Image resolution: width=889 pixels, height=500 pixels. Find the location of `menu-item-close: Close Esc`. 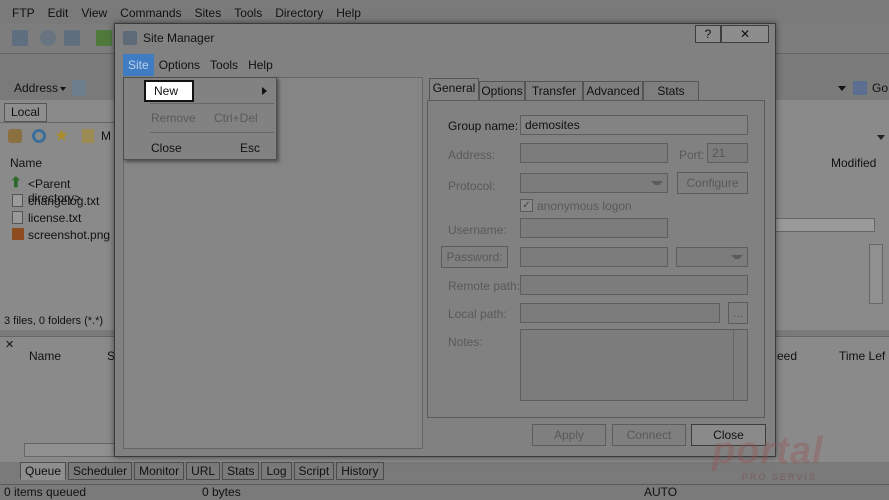

menu-item-close: Close Esc is located at coordinates (200, 148).